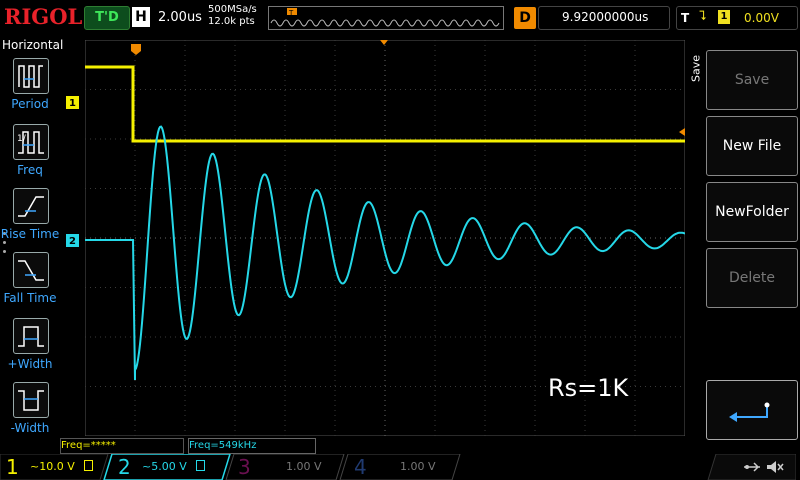 Image resolution: width=800 pixels, height=480 pixels. What do you see at coordinates (31, 142) in the screenshot?
I see `freq-icon: 1/` at bounding box center [31, 142].